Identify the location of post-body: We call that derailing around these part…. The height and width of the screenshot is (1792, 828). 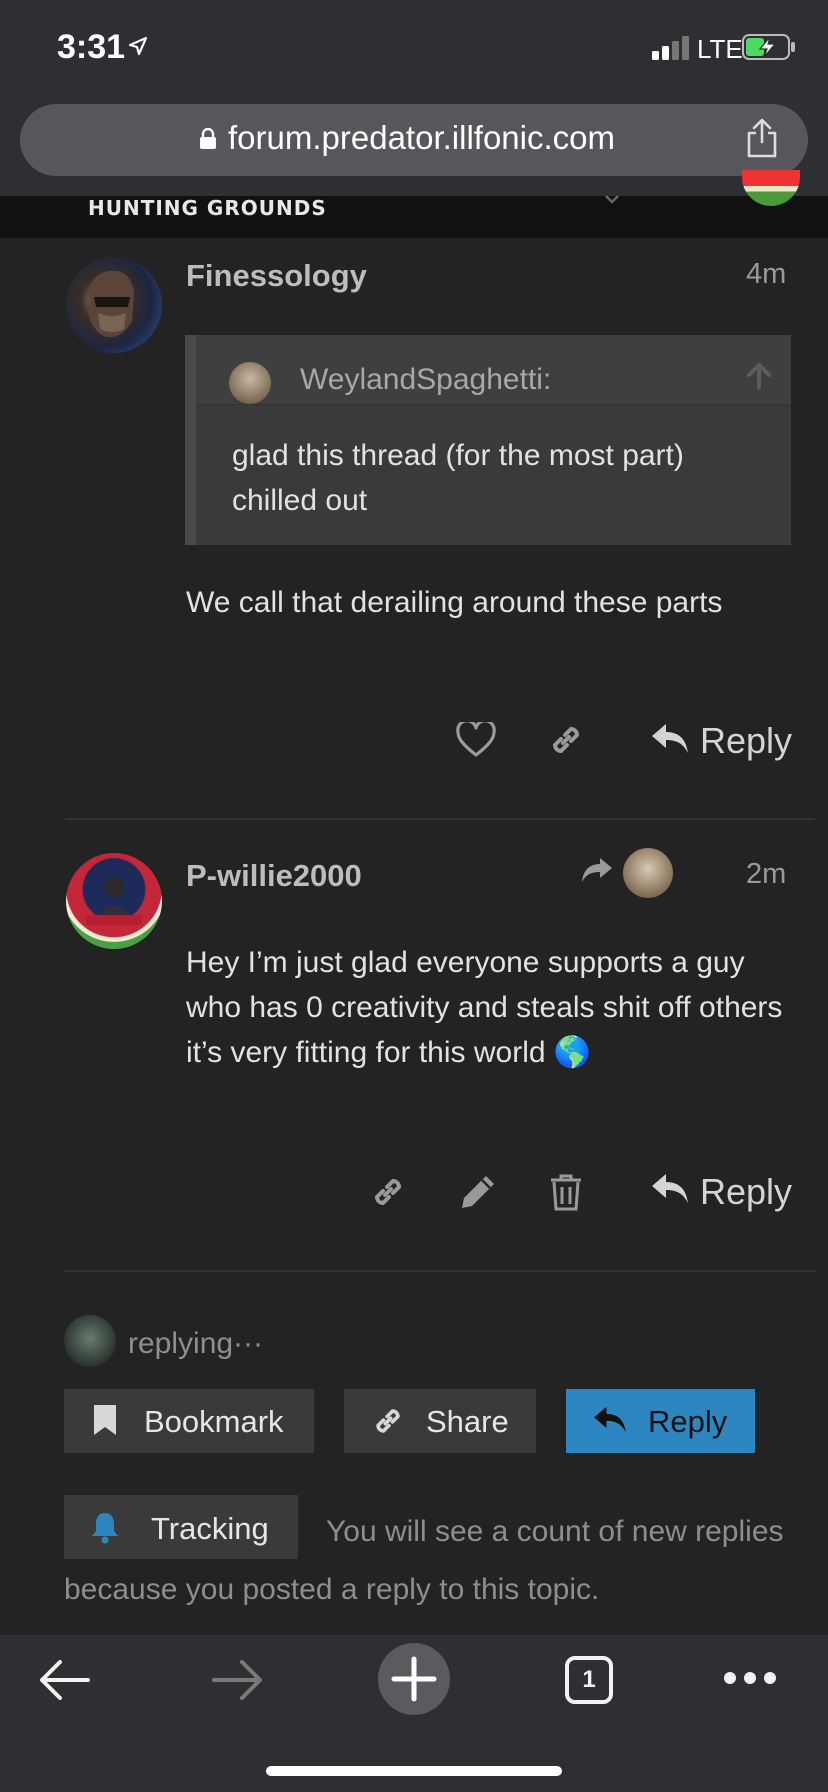
(454, 602).